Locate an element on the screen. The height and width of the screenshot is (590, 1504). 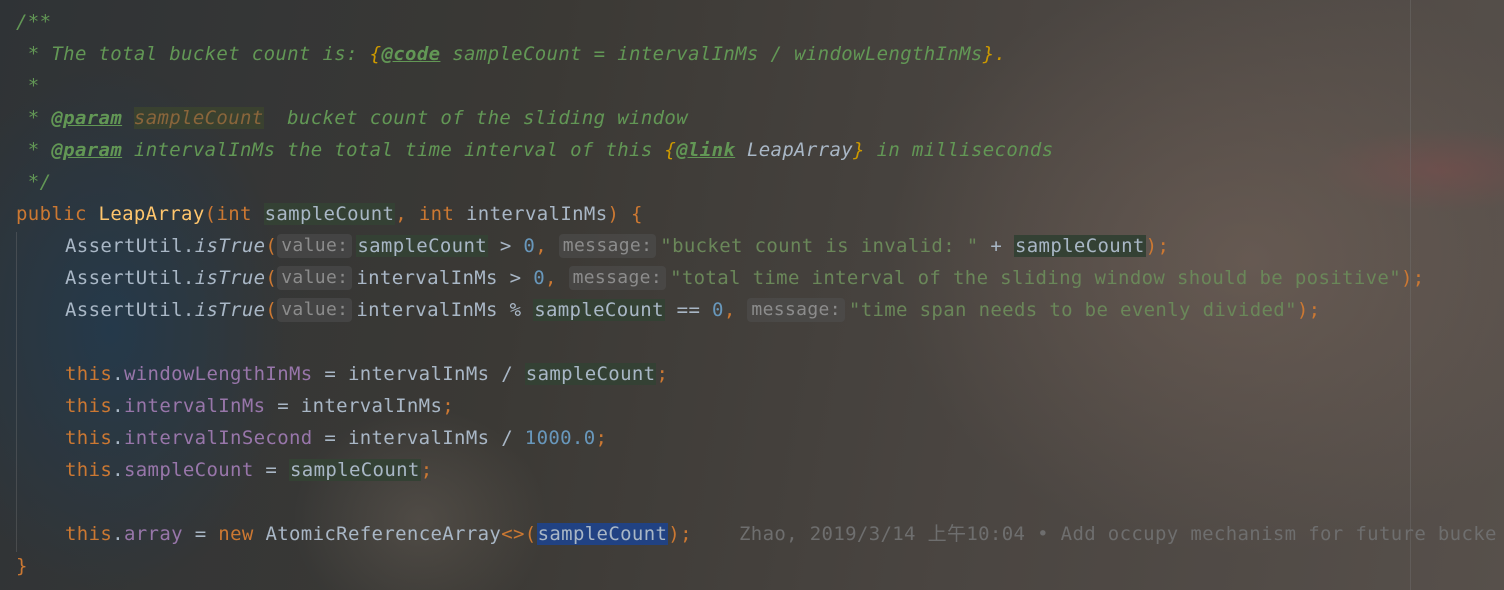
doc-link-target: LeapArray is located at coordinates (794, 150).